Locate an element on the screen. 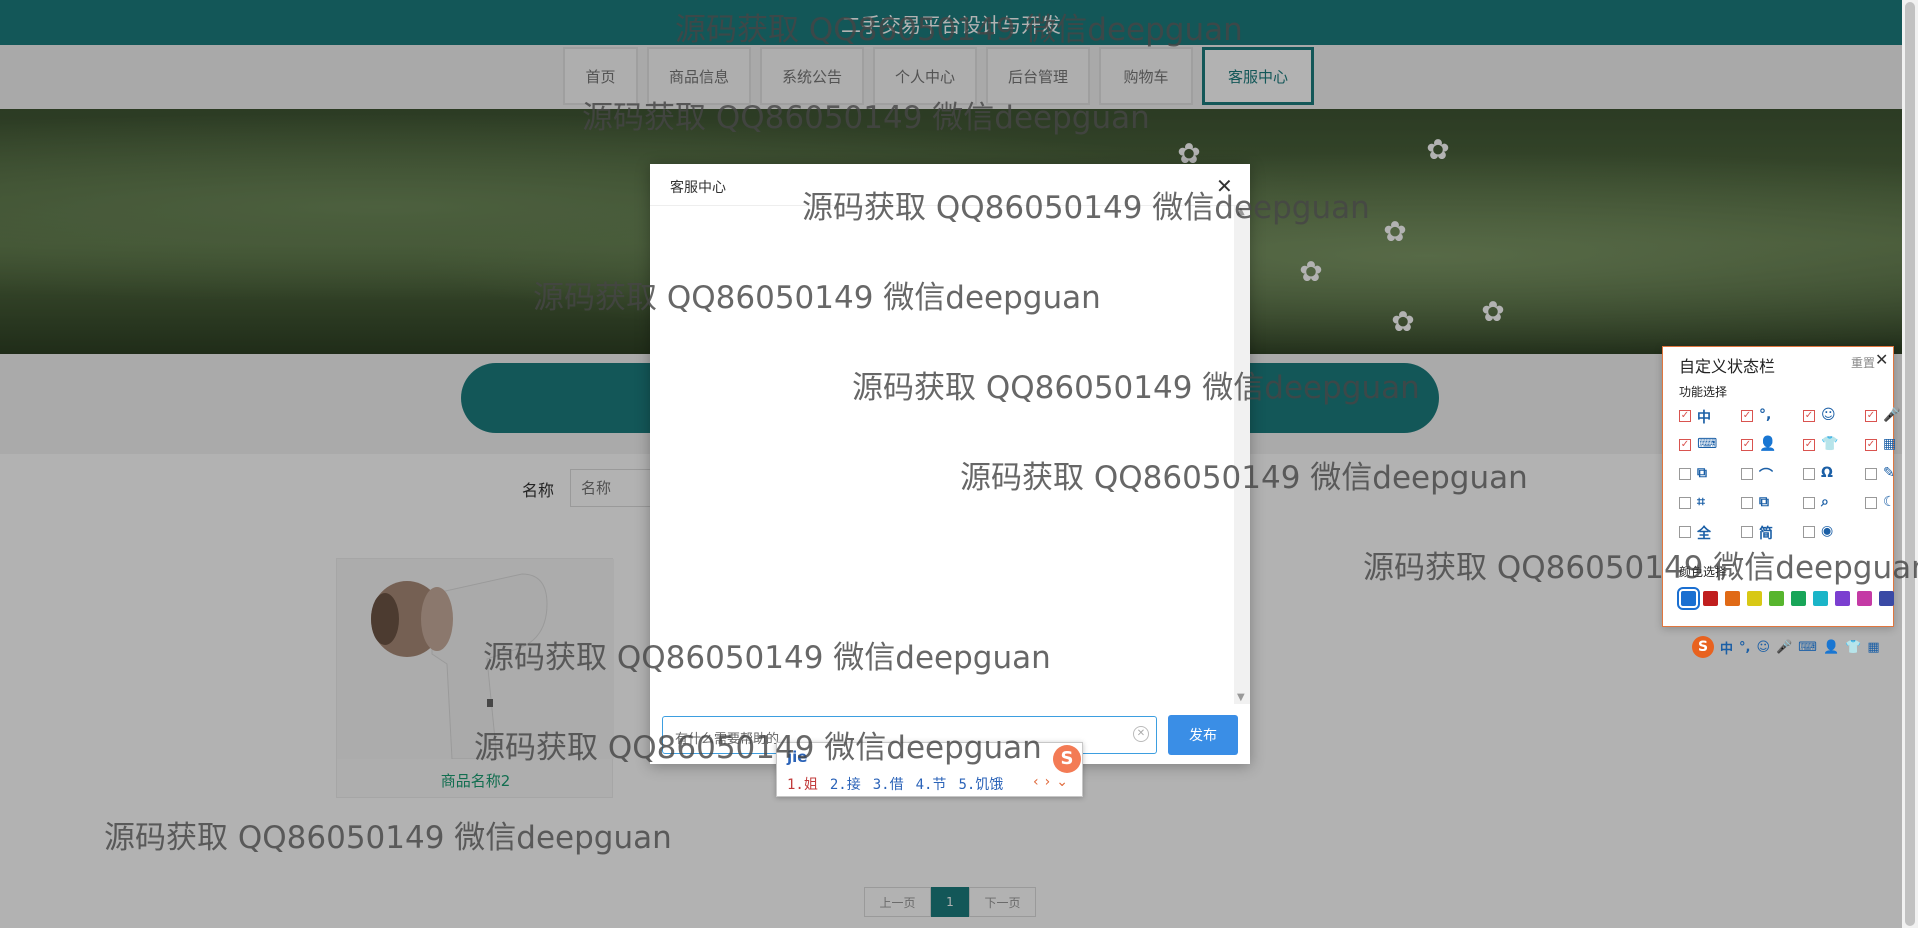  feature-icon: ⌗ is located at coordinates (1701, 502).